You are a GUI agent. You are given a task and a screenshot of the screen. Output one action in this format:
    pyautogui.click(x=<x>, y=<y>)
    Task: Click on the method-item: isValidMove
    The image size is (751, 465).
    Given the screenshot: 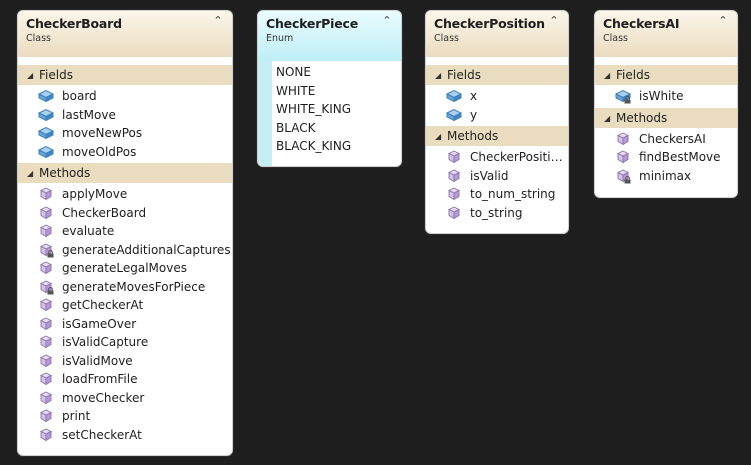 What is the action you would take?
    pyautogui.click(x=125, y=361)
    